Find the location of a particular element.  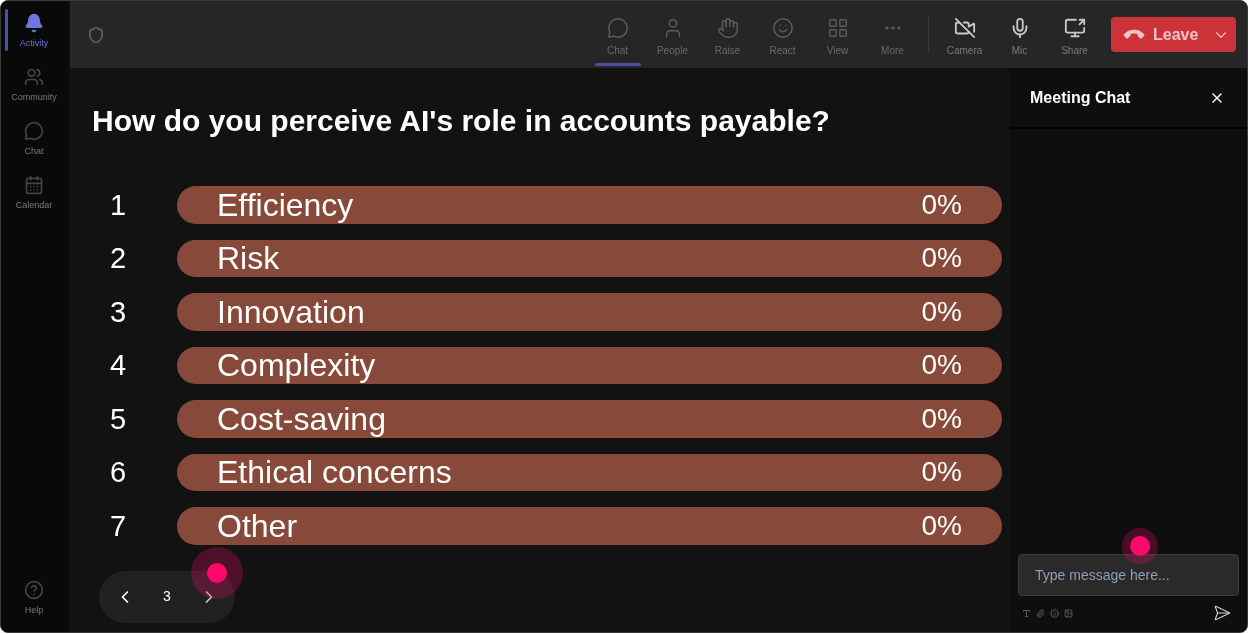

toolbar-button: Camera is located at coordinates (964, 34).